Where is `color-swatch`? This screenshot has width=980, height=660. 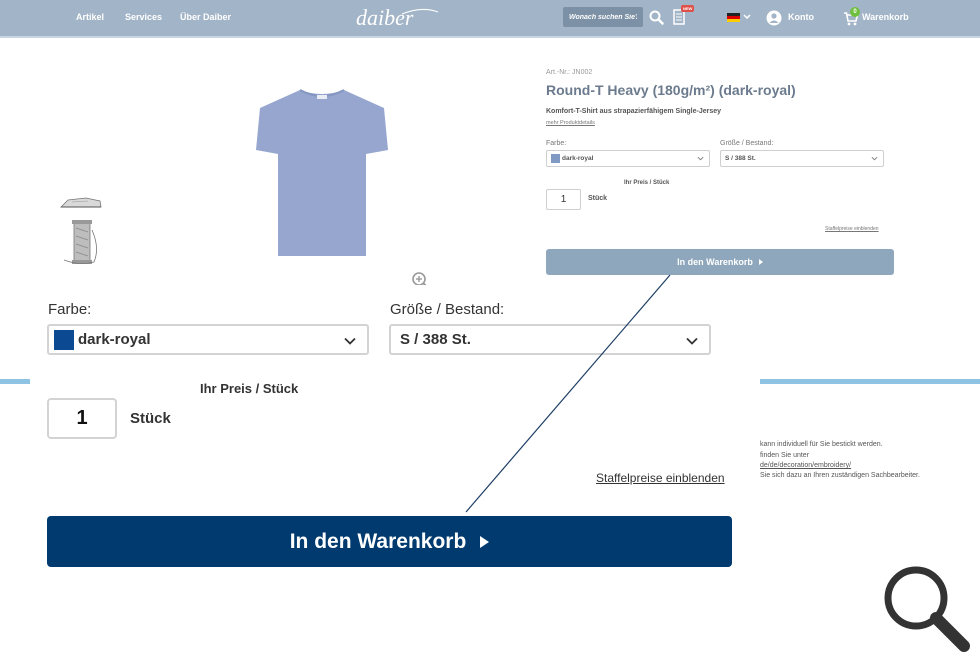 color-swatch is located at coordinates (64, 339).